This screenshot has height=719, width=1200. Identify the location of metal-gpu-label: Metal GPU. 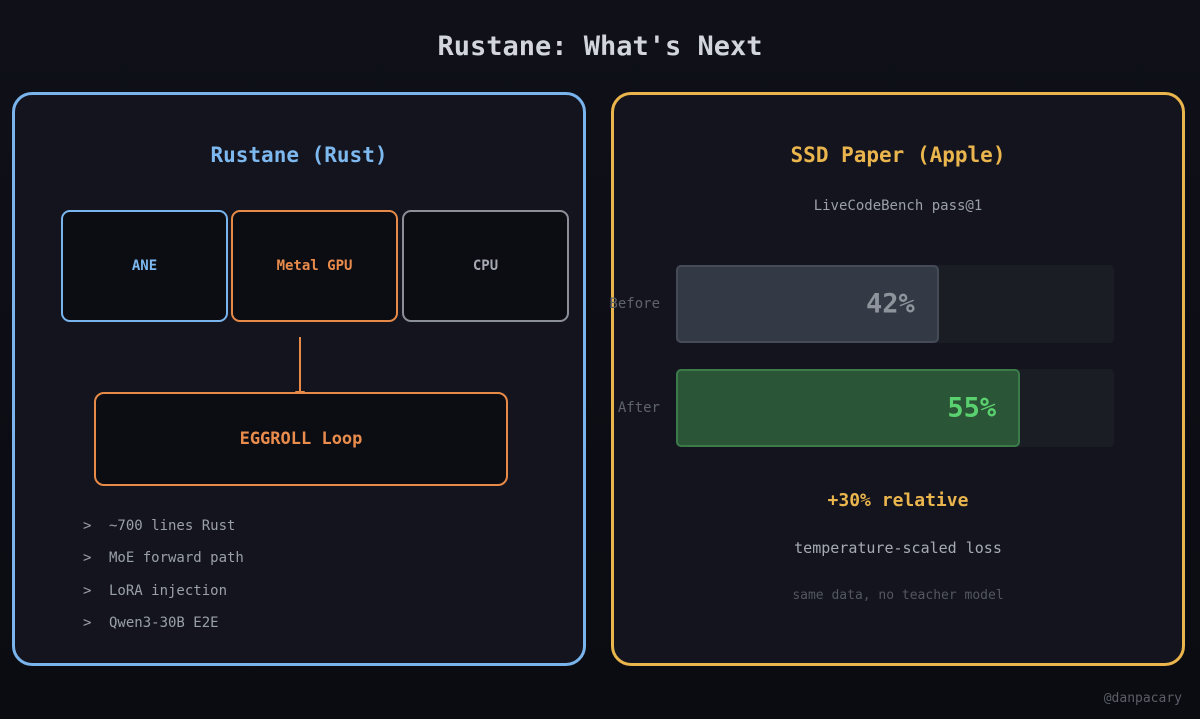
(314, 266).